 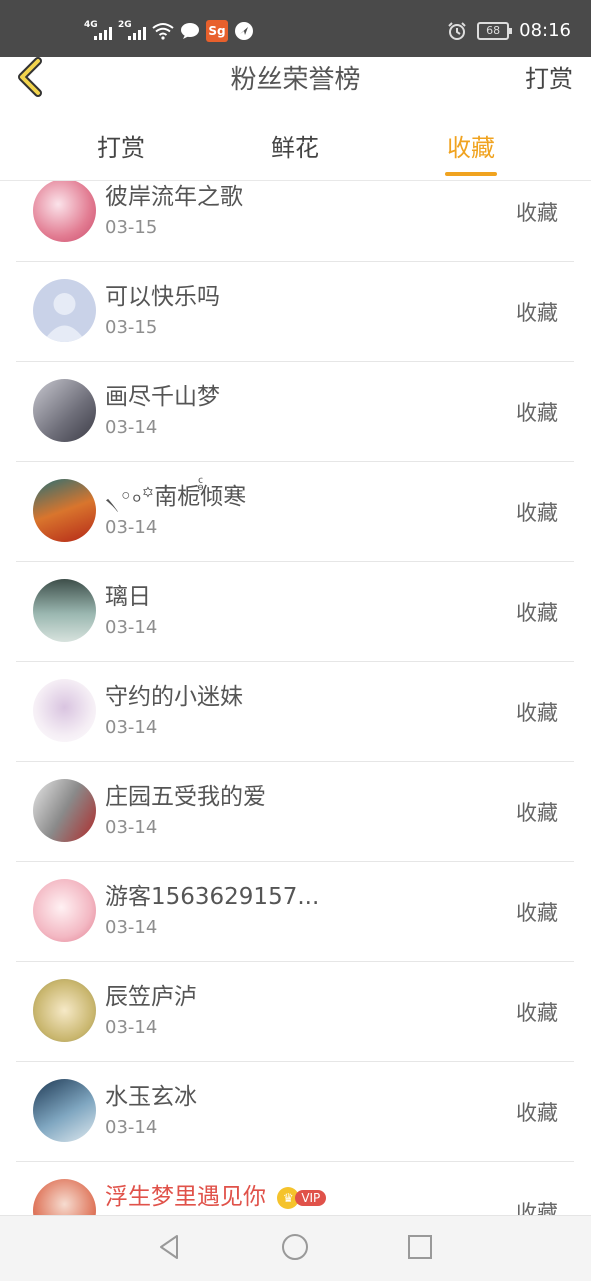 I want to click on clock: 08:16, so click(x=545, y=30).